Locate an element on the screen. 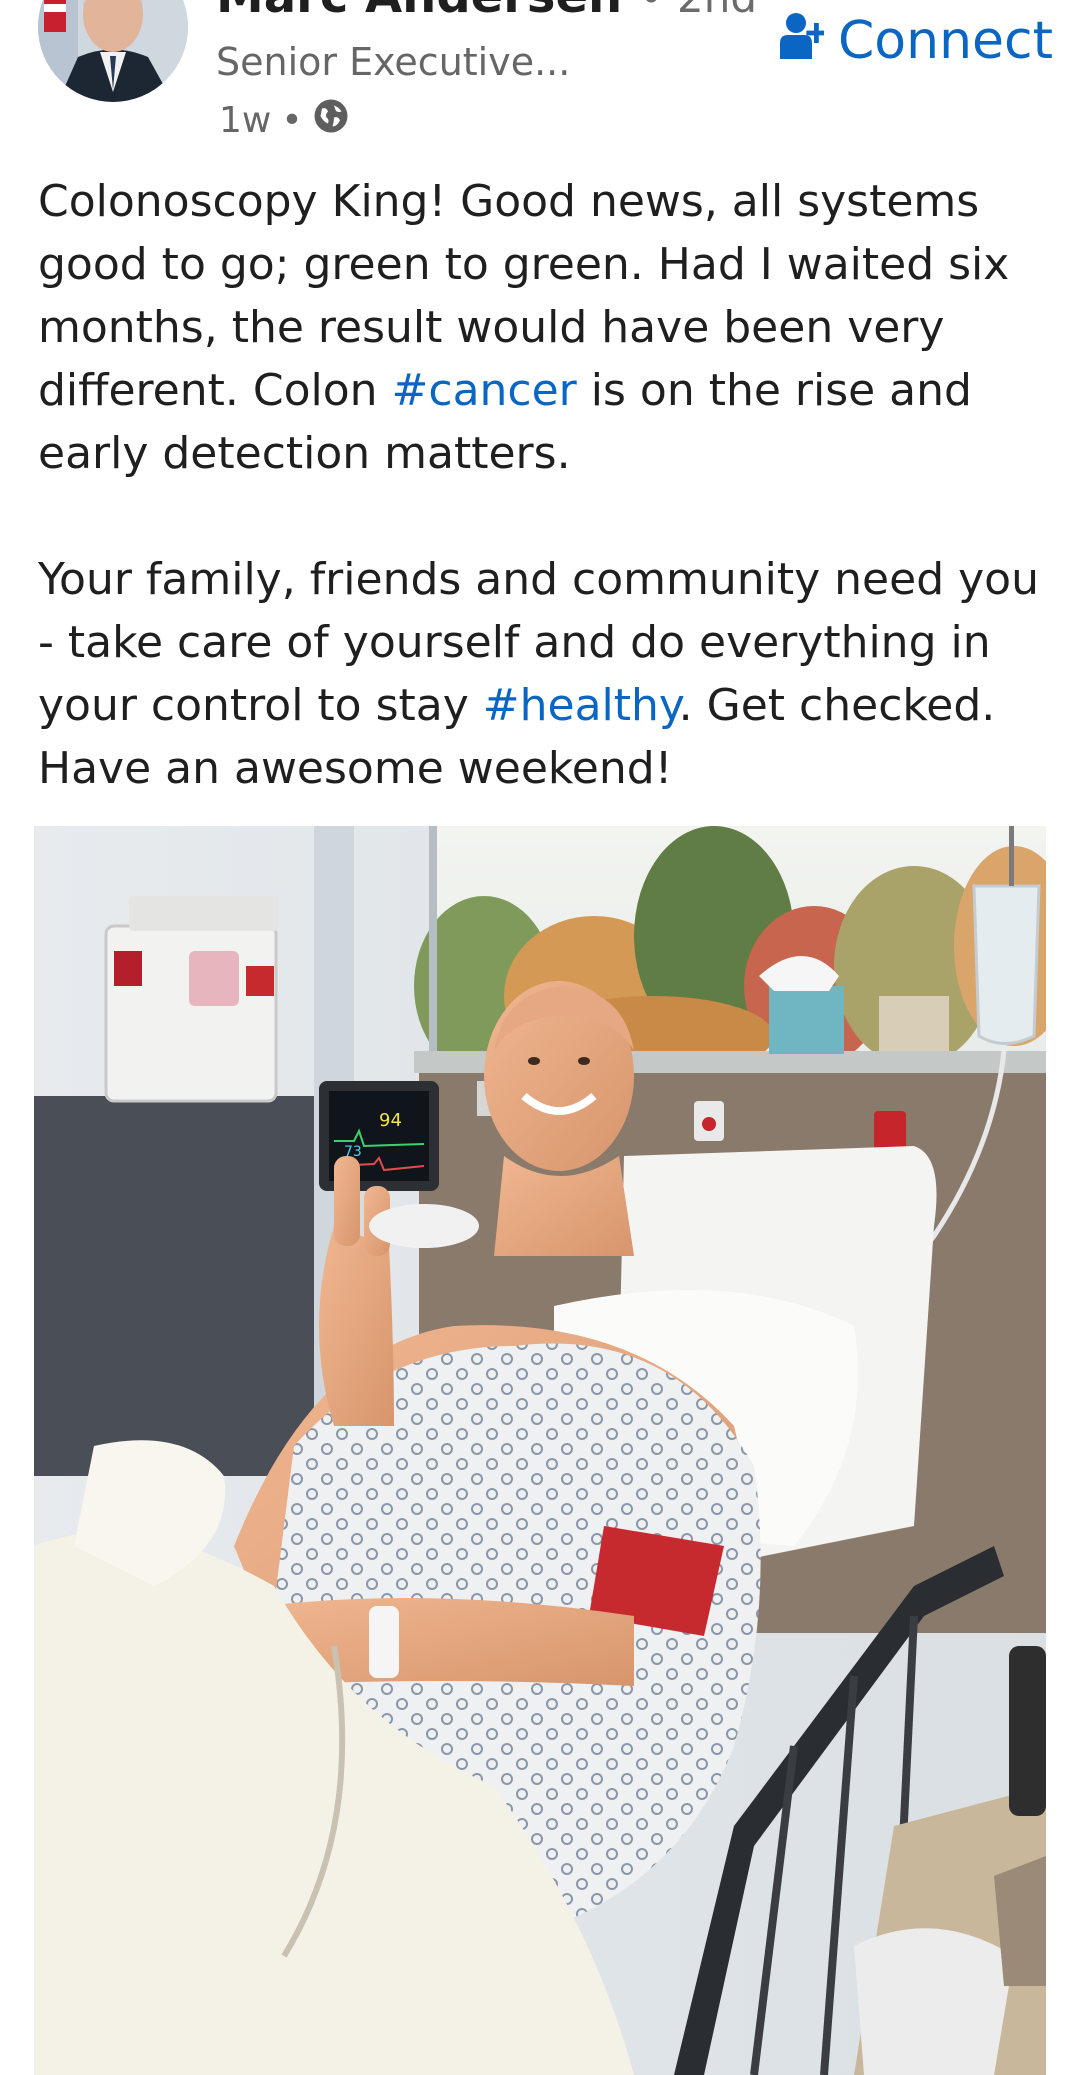 This screenshot has height=2075, width=1079. monitor-reading-1: 94 is located at coordinates (390, 1120).